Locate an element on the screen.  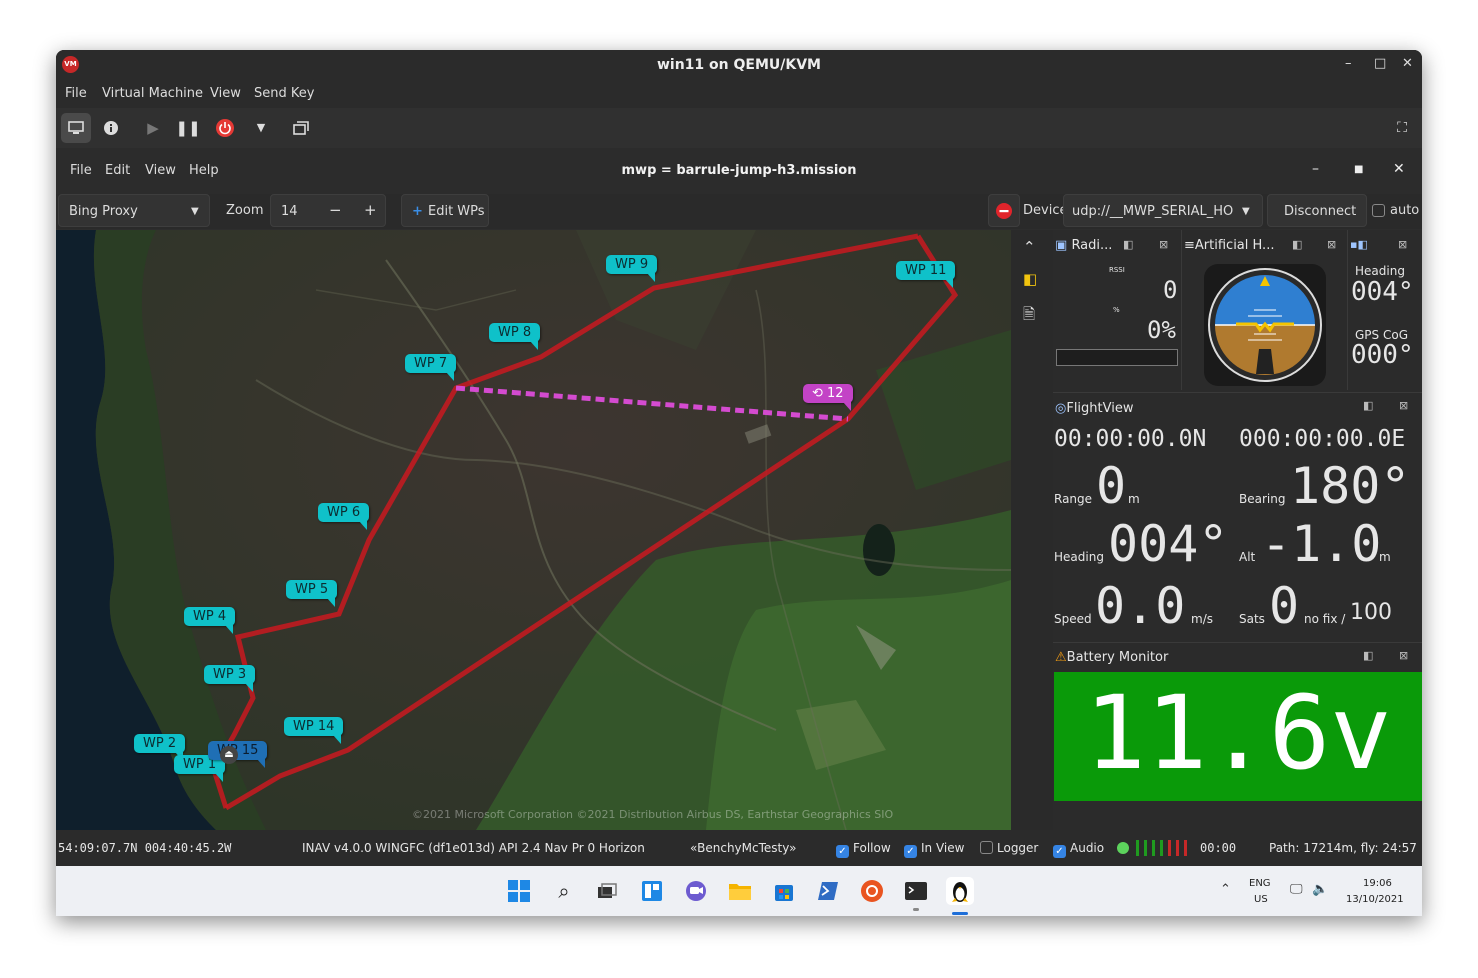
waypoint-8: WP 8 is located at coordinates (515, 336).